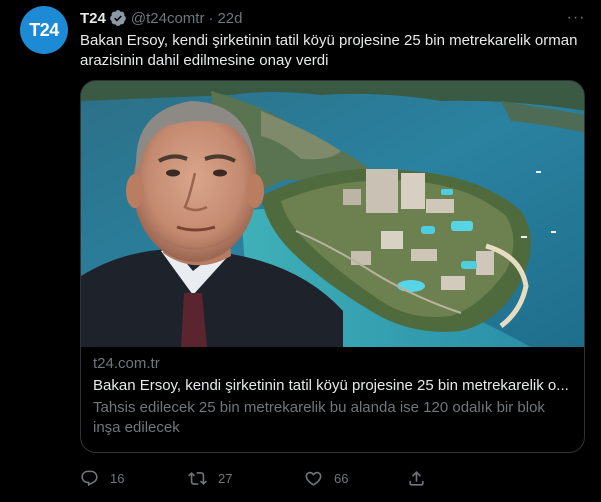 Image resolution: width=601 pixels, height=502 pixels. I want to click on retweet-button: 27, so click(210, 478).